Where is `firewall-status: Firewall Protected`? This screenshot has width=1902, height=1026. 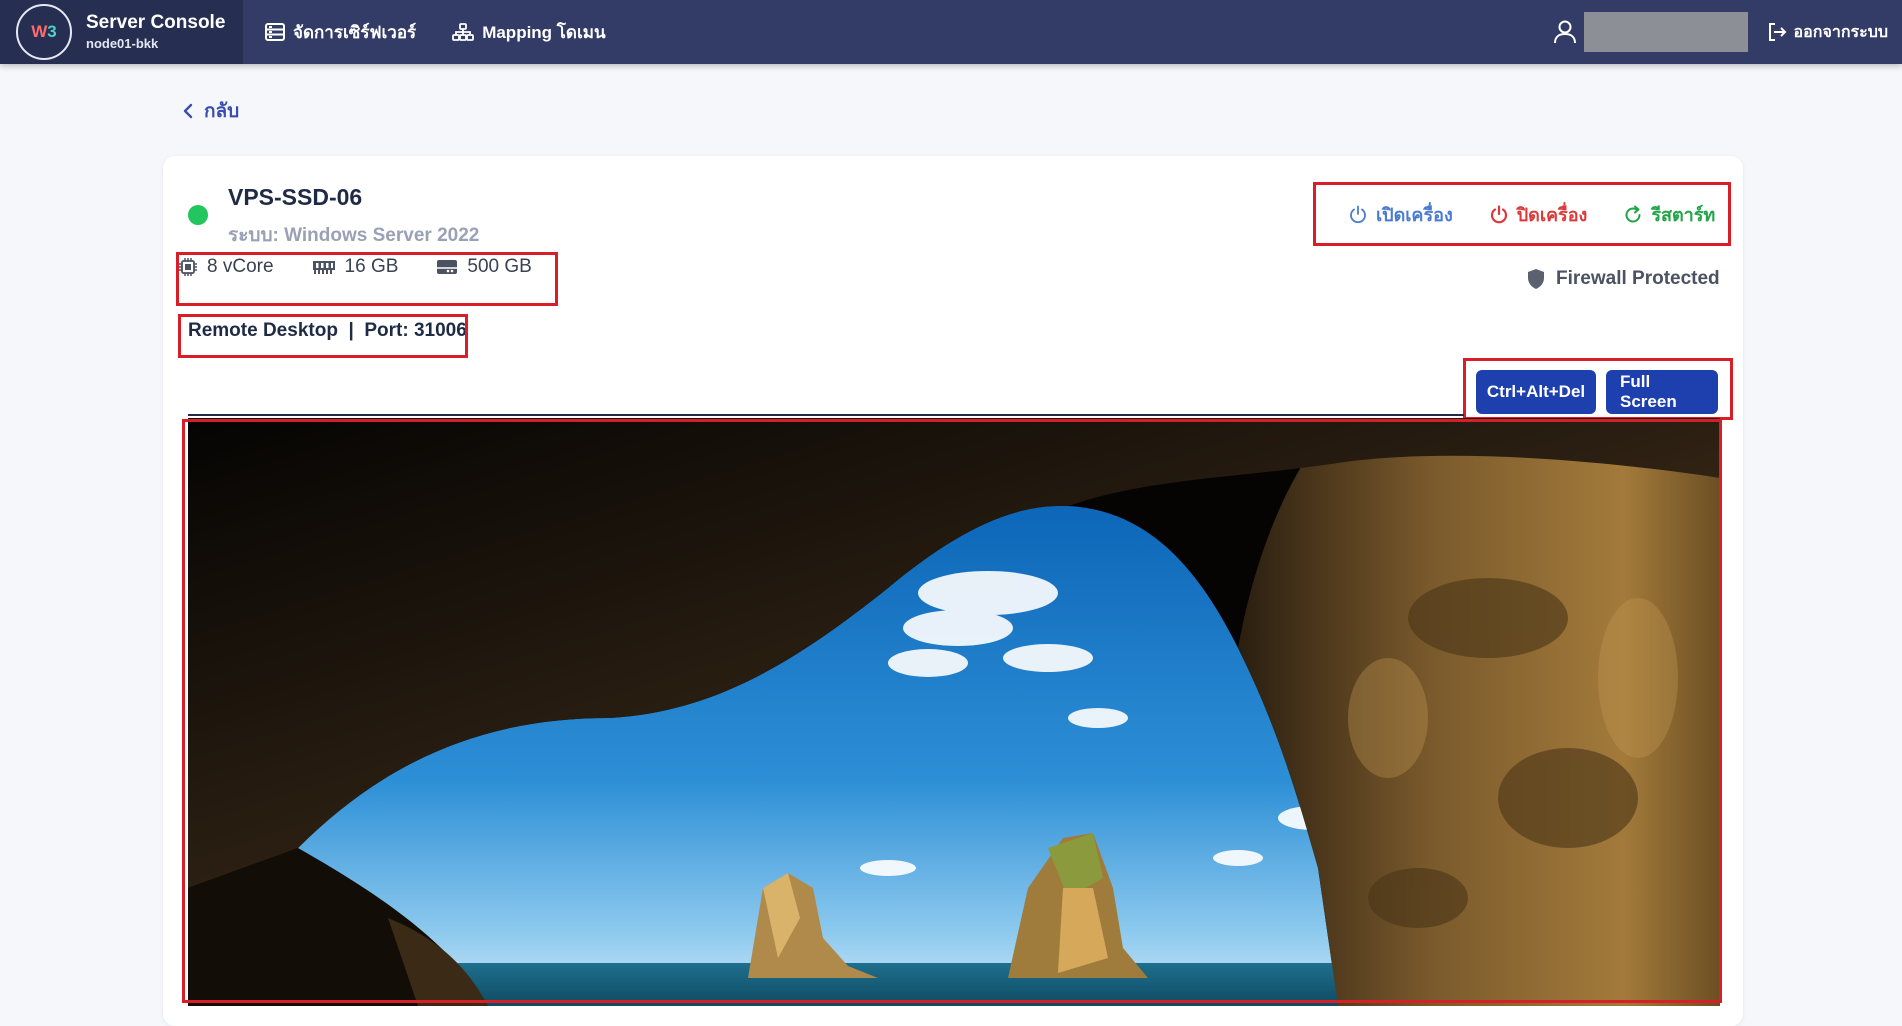
firewall-status: Firewall Protected is located at coordinates (1623, 279).